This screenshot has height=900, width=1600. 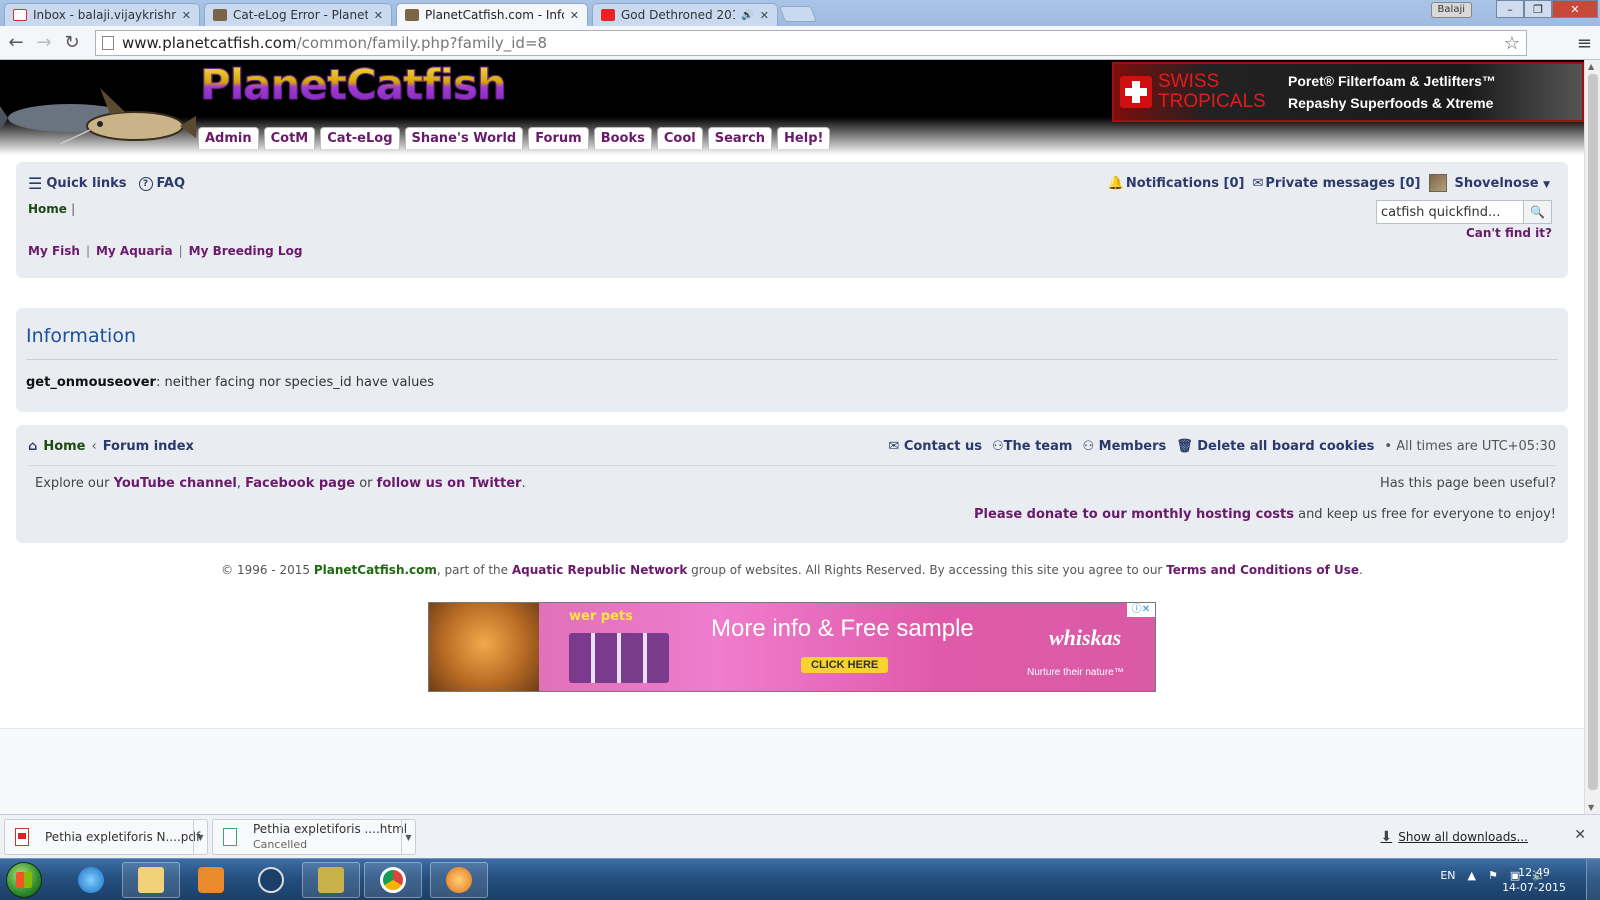 I want to click on bookmark-star-icon: ☆, so click(x=1512, y=43).